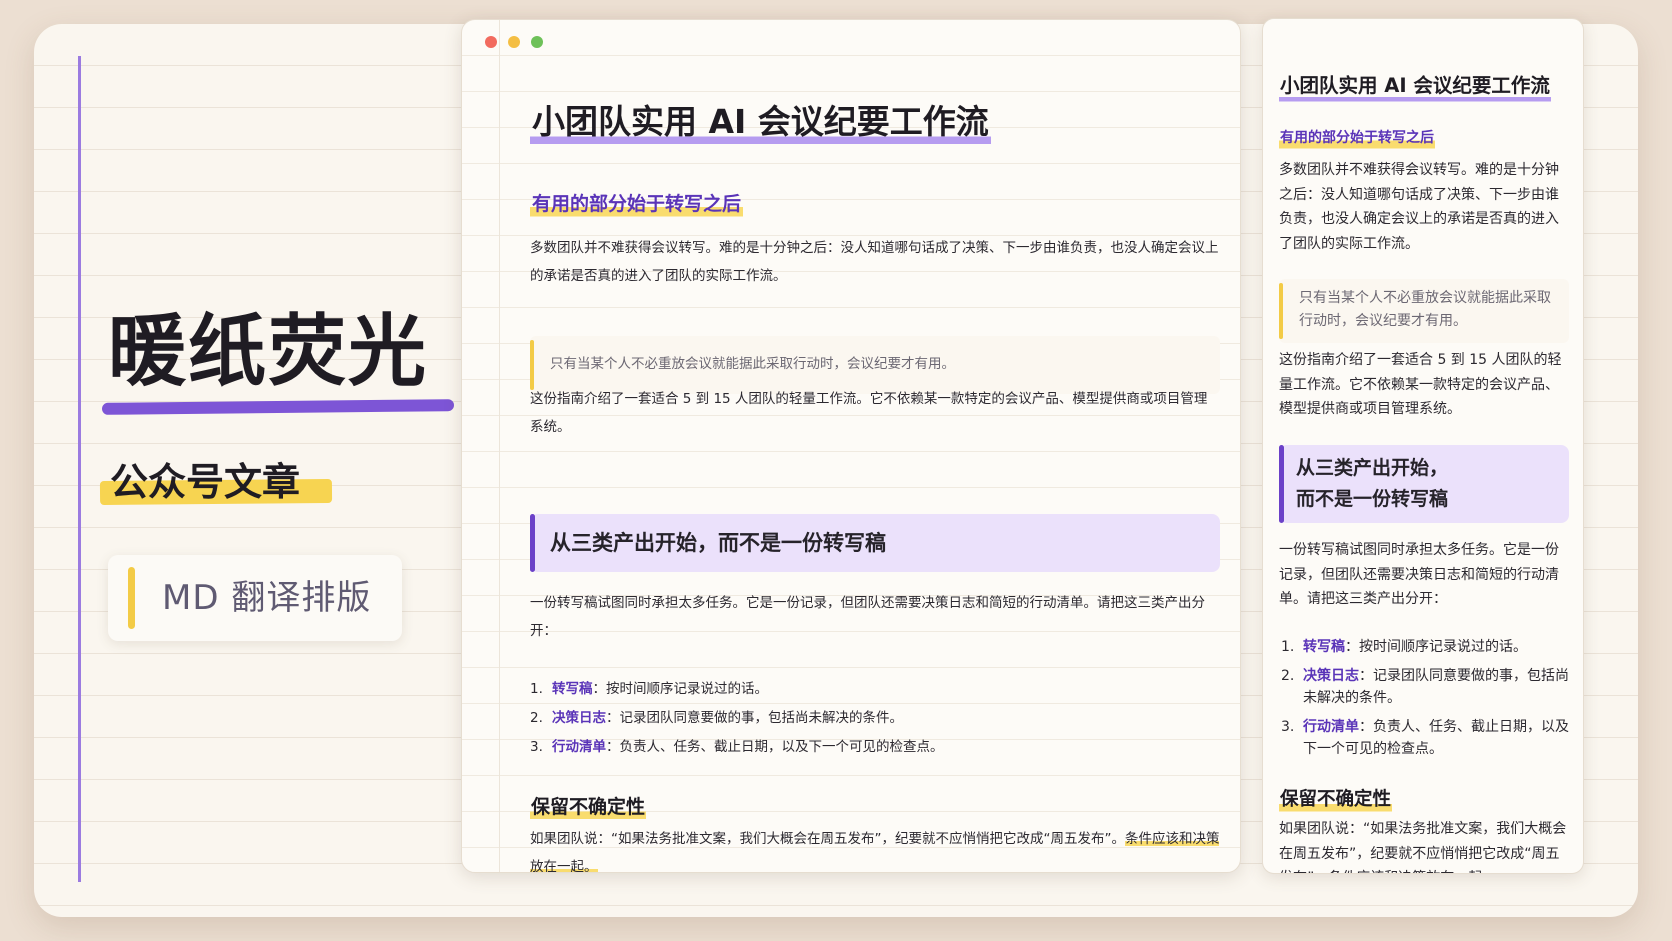  What do you see at coordinates (205, 482) in the screenshot?
I see `brand-subtitle: 公众号文章` at bounding box center [205, 482].